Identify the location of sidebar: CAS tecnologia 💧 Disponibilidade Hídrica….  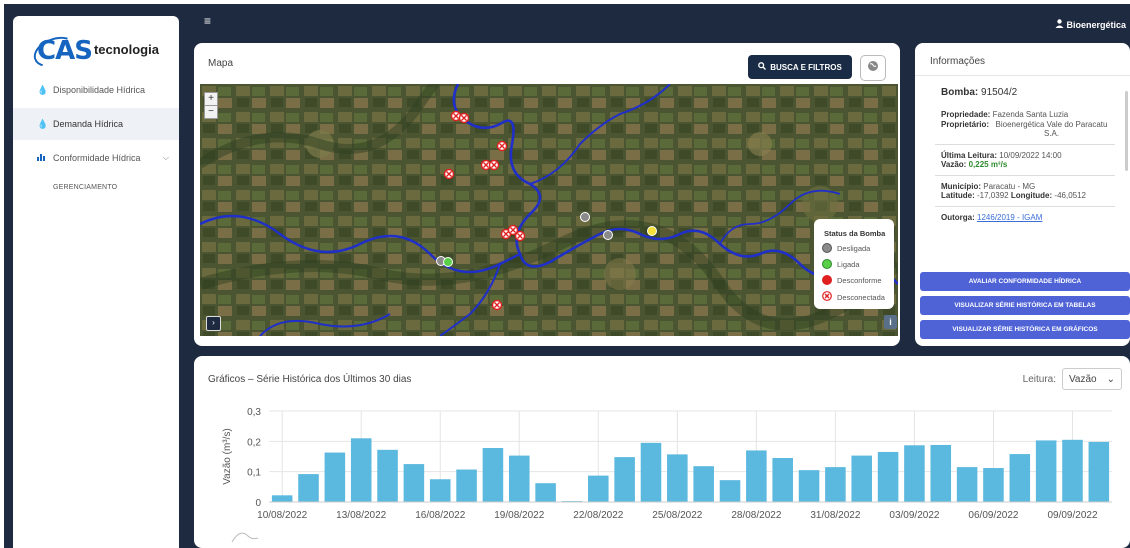
(96, 282).